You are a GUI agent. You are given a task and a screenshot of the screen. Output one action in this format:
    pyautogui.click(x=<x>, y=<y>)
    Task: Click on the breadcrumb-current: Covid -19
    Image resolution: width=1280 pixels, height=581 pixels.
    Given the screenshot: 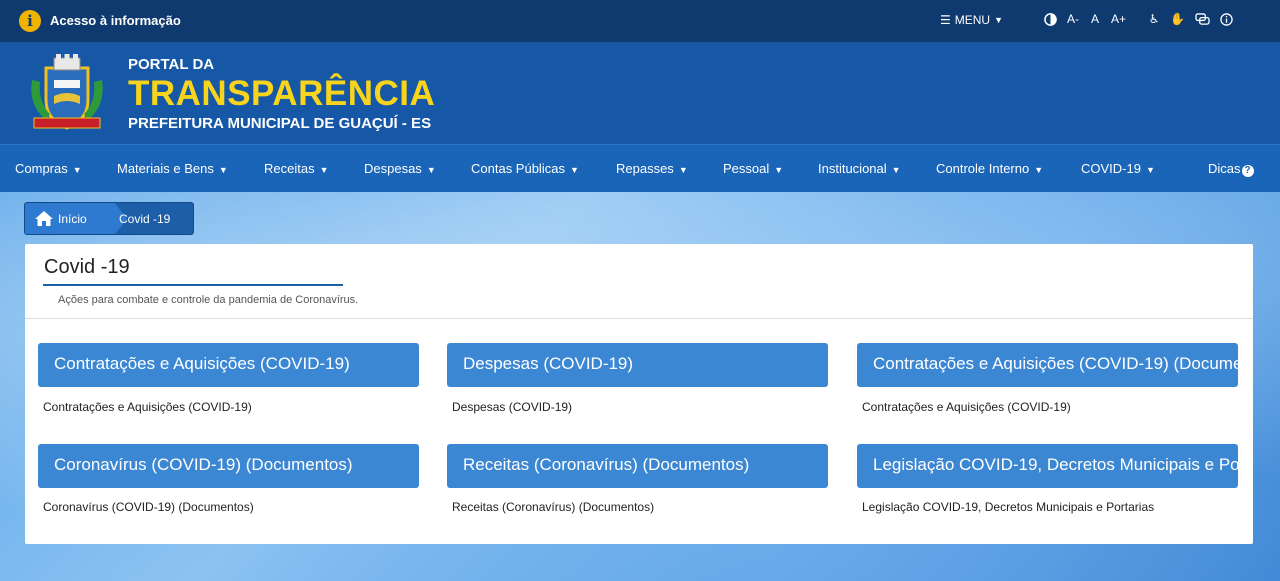 What is the action you would take?
    pyautogui.click(x=145, y=219)
    